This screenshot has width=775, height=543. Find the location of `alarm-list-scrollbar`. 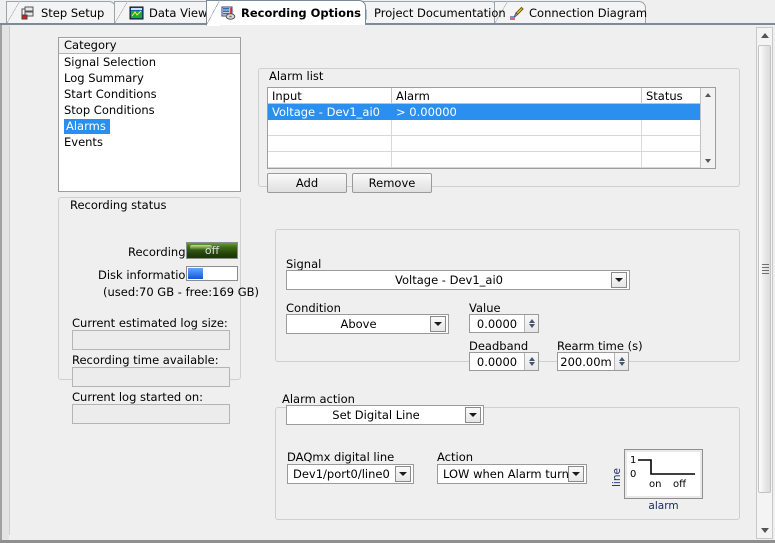

alarm-list-scrollbar is located at coordinates (707, 128).